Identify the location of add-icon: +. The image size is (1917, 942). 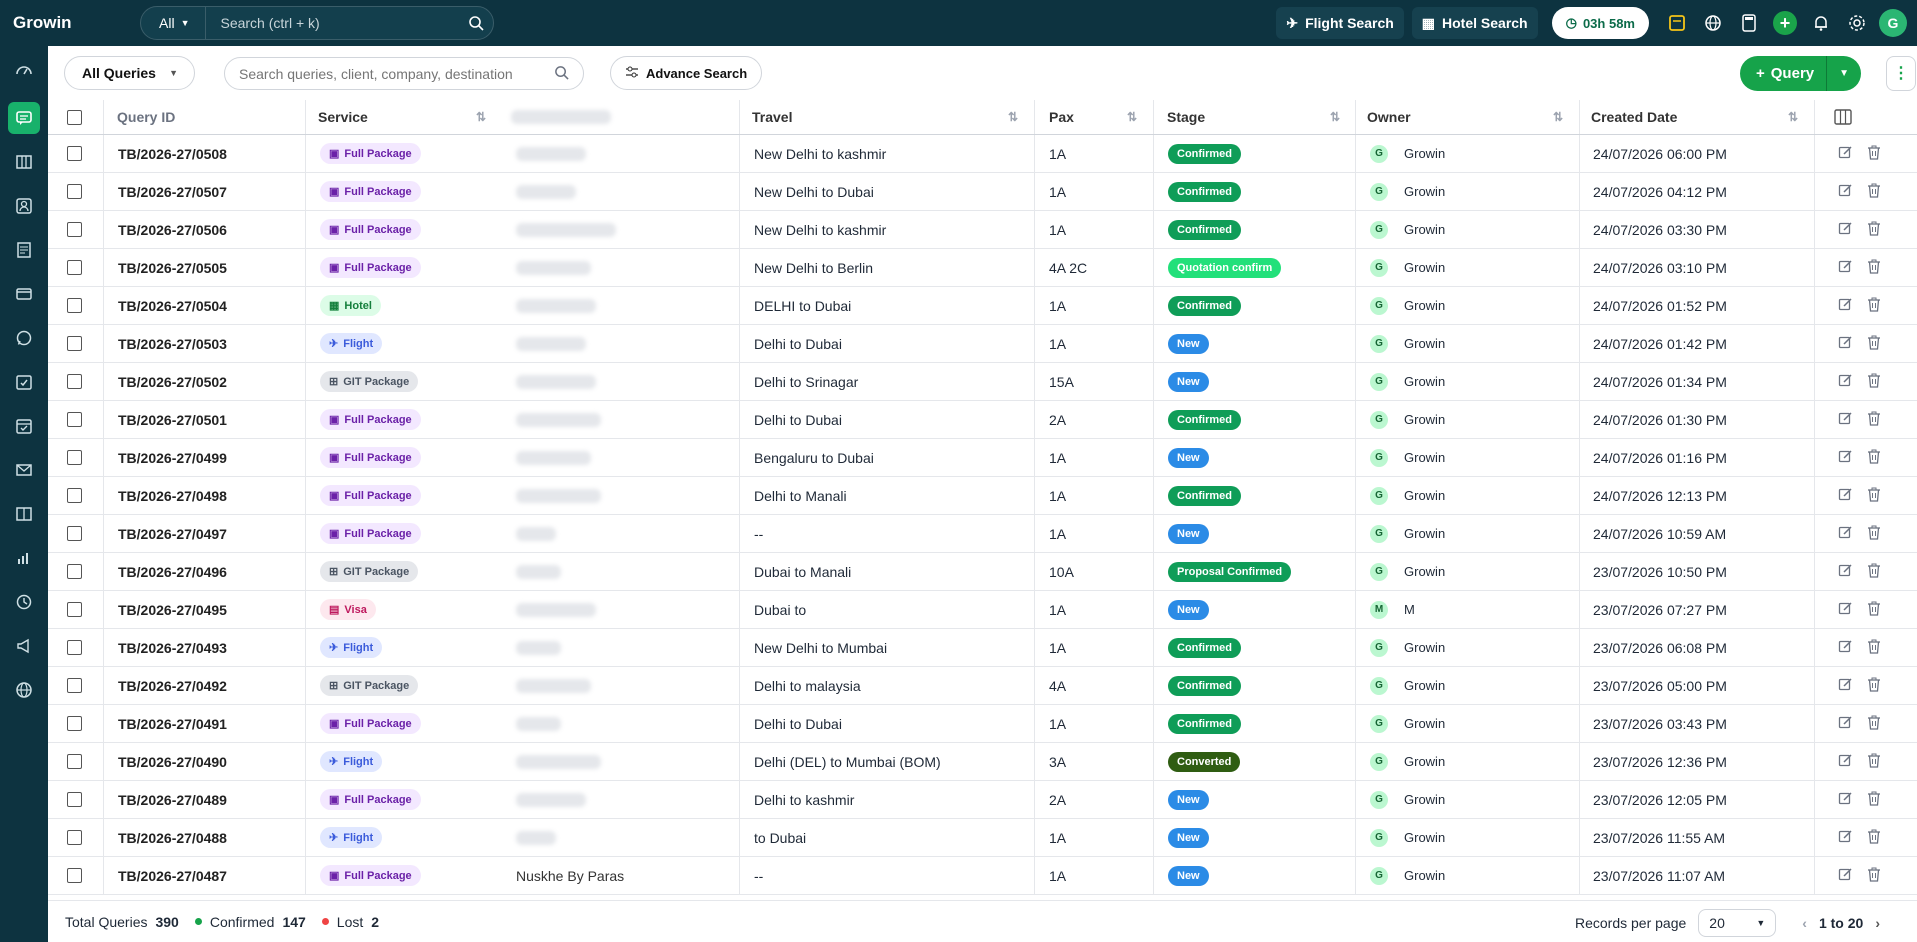
(1785, 23).